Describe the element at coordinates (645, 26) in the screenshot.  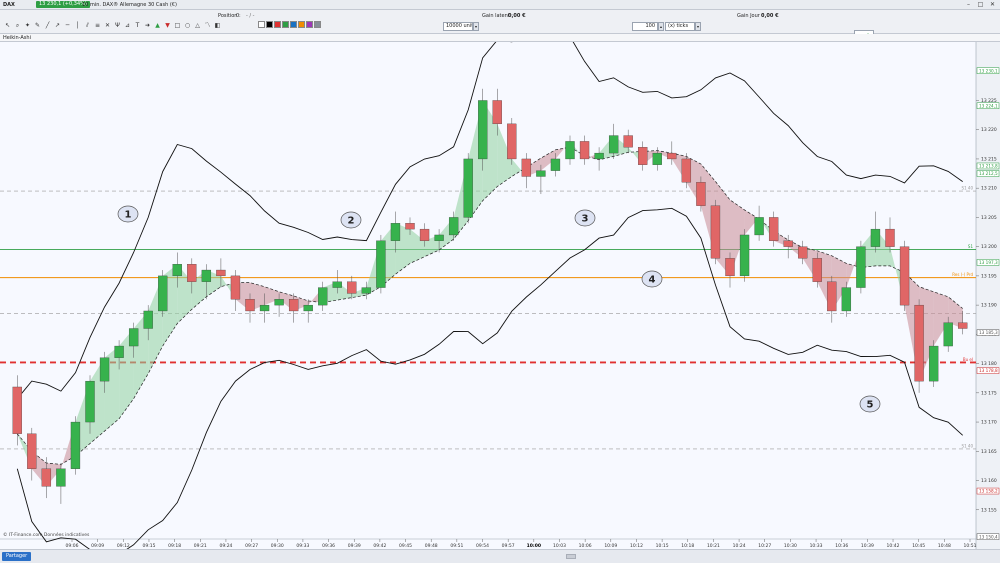
I see `ticks-input: 100` at that location.